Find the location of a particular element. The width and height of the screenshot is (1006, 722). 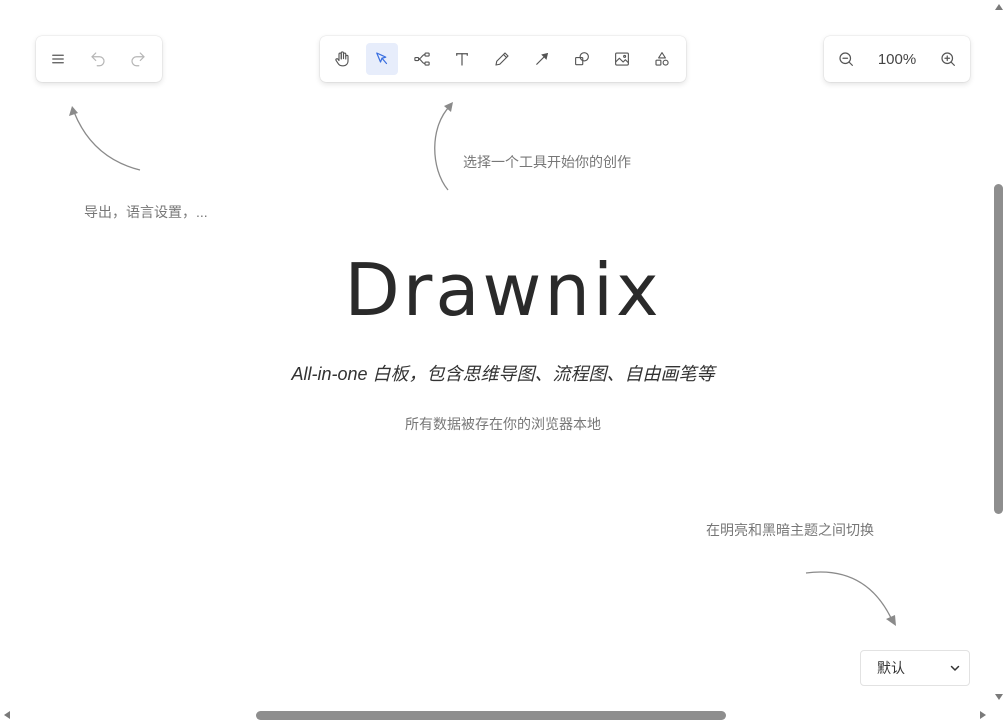

redo-icon is located at coordinates (138, 59).